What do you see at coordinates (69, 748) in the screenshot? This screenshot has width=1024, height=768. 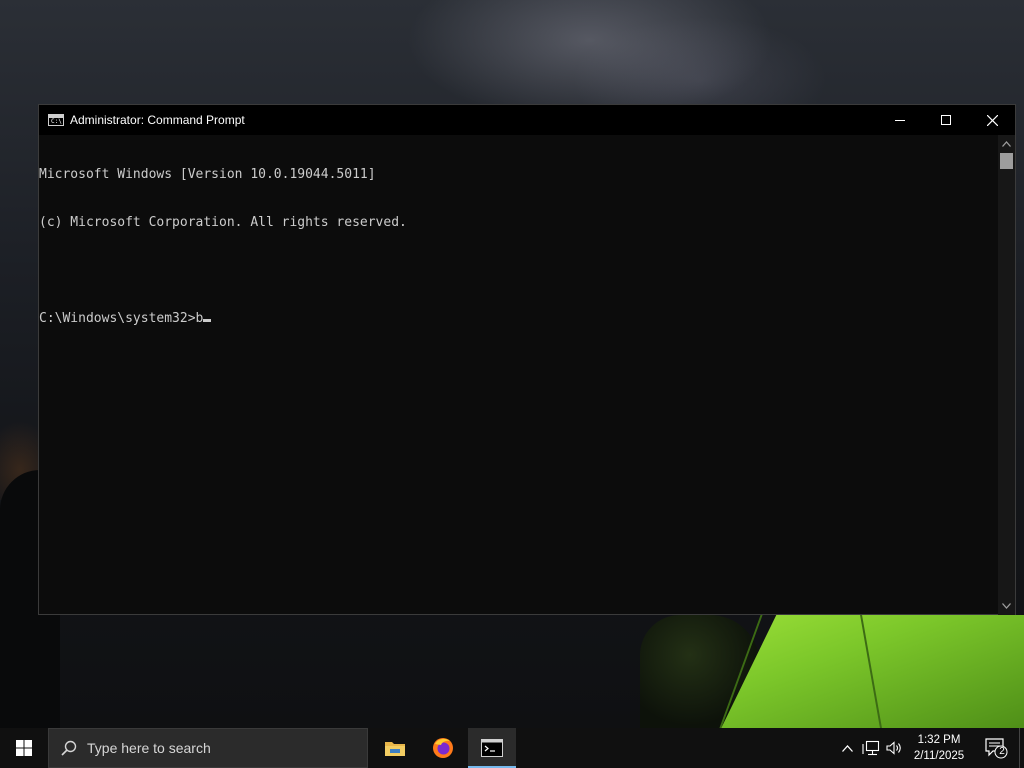 I see `search-icon` at bounding box center [69, 748].